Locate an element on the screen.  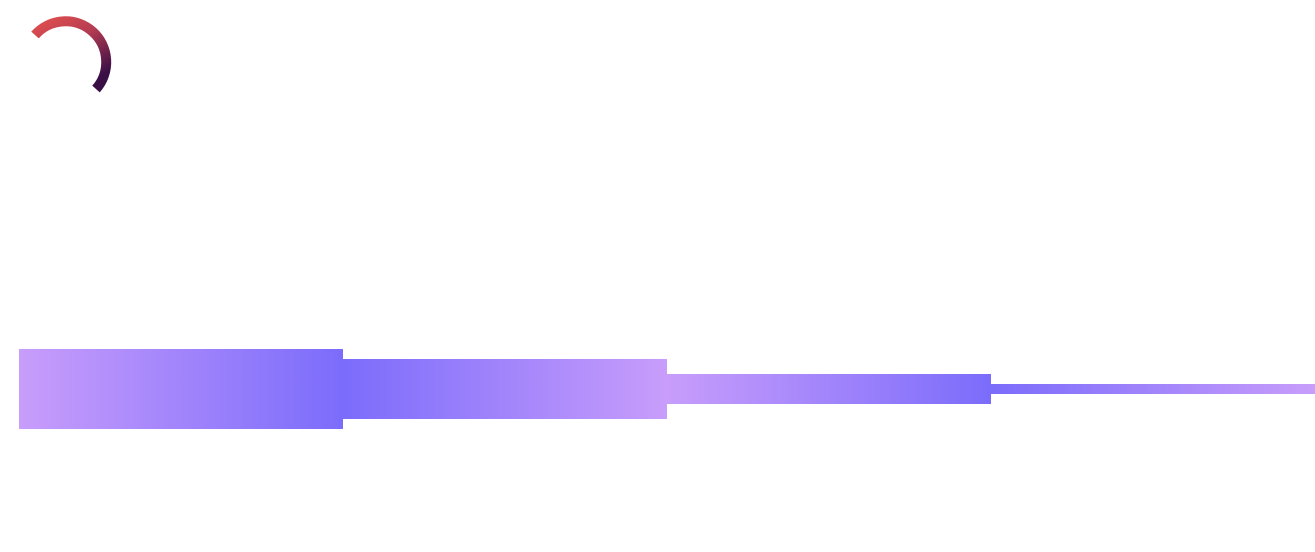
gradient-bar is located at coordinates (667, 389).